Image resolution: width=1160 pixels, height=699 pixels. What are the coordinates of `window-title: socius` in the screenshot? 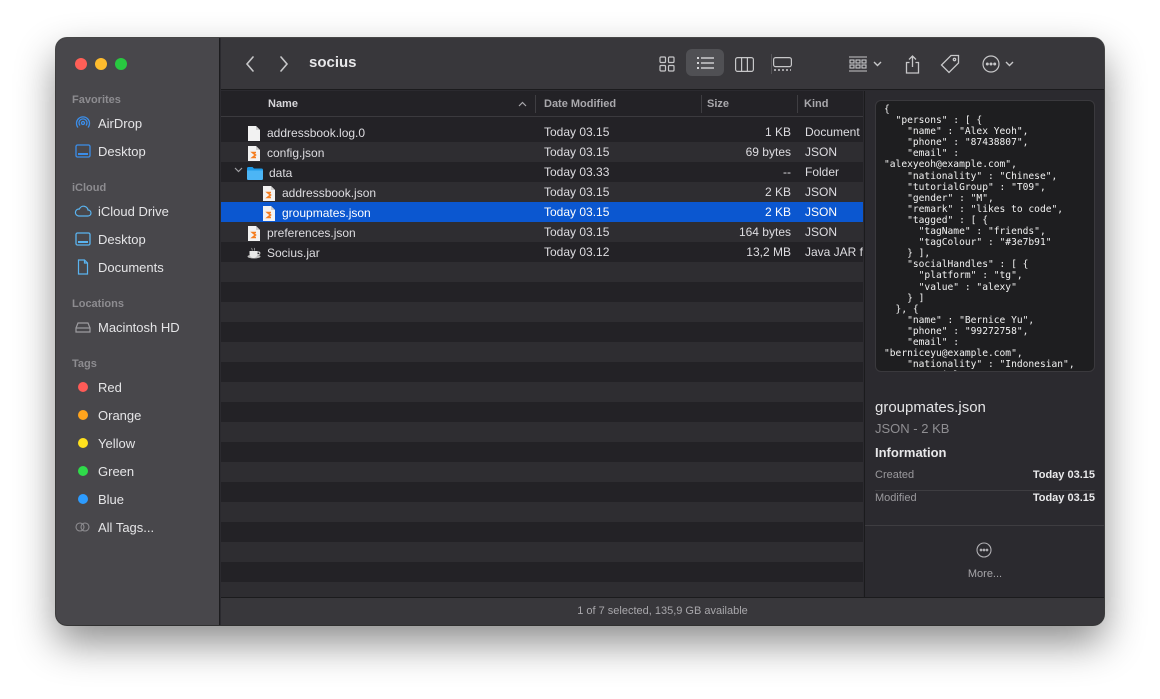 It's located at (333, 62).